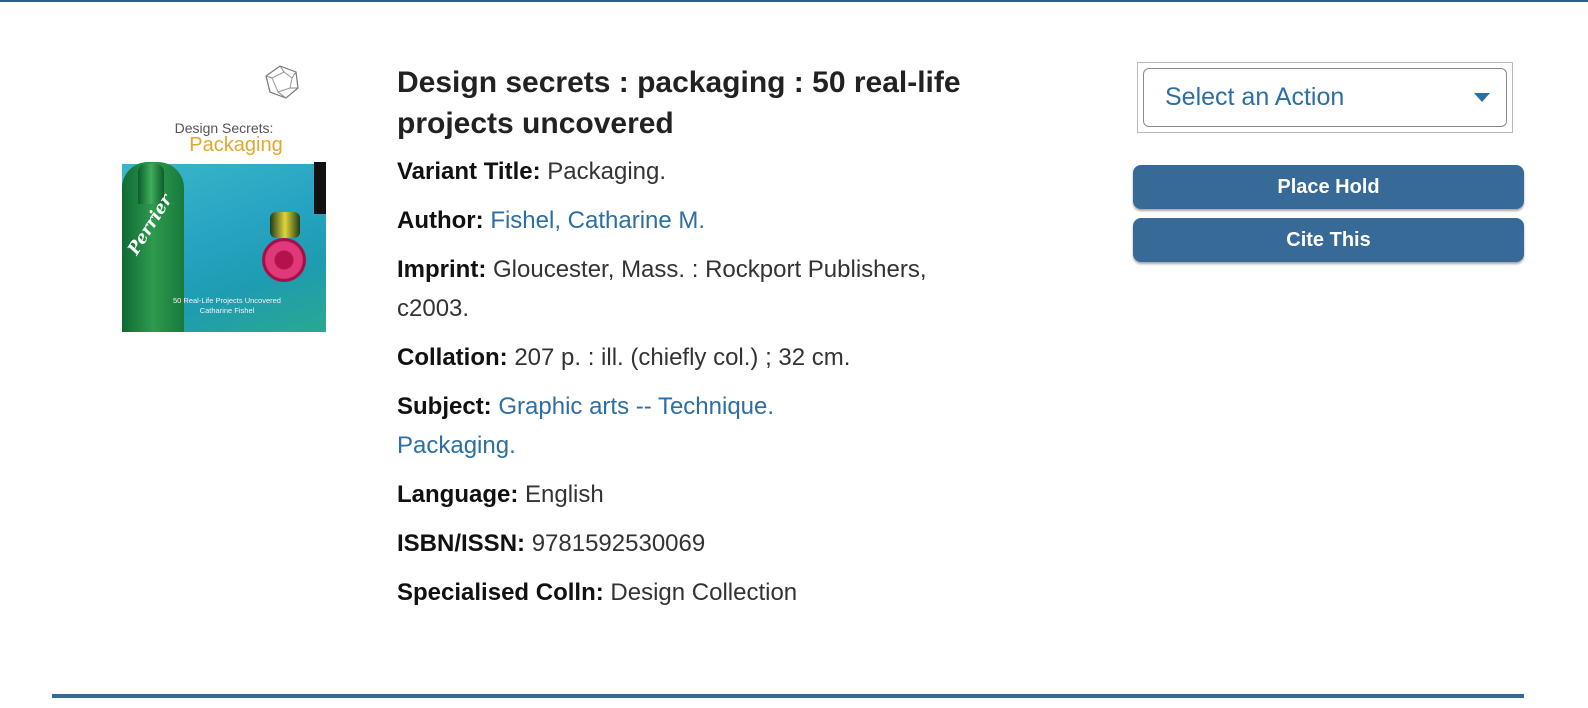 This screenshot has height=708, width=1588. Describe the element at coordinates (458, 494) in the screenshot. I see `field-label: Language:` at that location.